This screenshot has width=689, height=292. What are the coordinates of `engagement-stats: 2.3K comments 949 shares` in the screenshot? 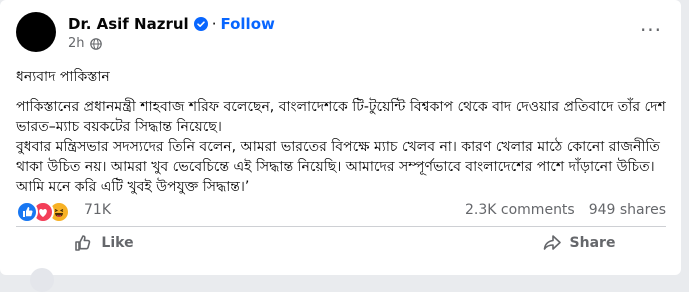 It's located at (565, 210).